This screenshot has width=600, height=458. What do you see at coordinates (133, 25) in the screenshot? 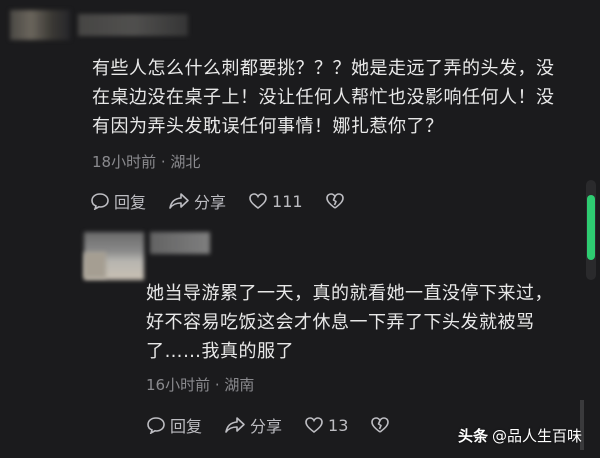
I see `user-name-blurred` at bounding box center [133, 25].